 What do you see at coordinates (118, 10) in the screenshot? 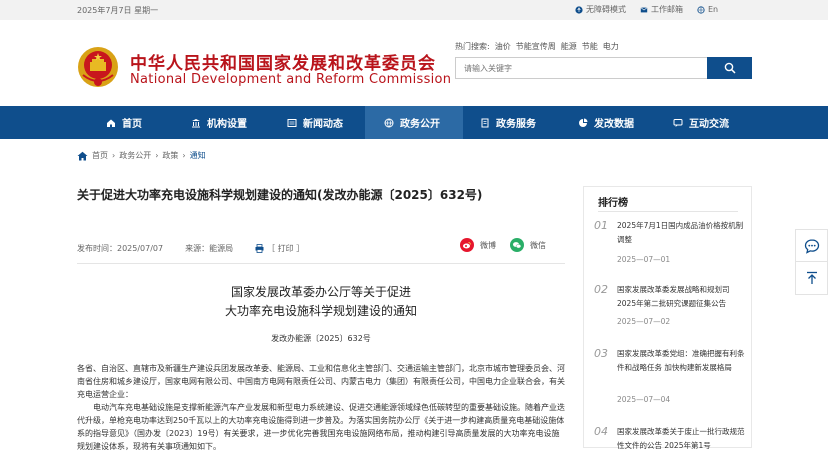
I see `current-date: 2025年7月7日 星期一` at bounding box center [118, 10].